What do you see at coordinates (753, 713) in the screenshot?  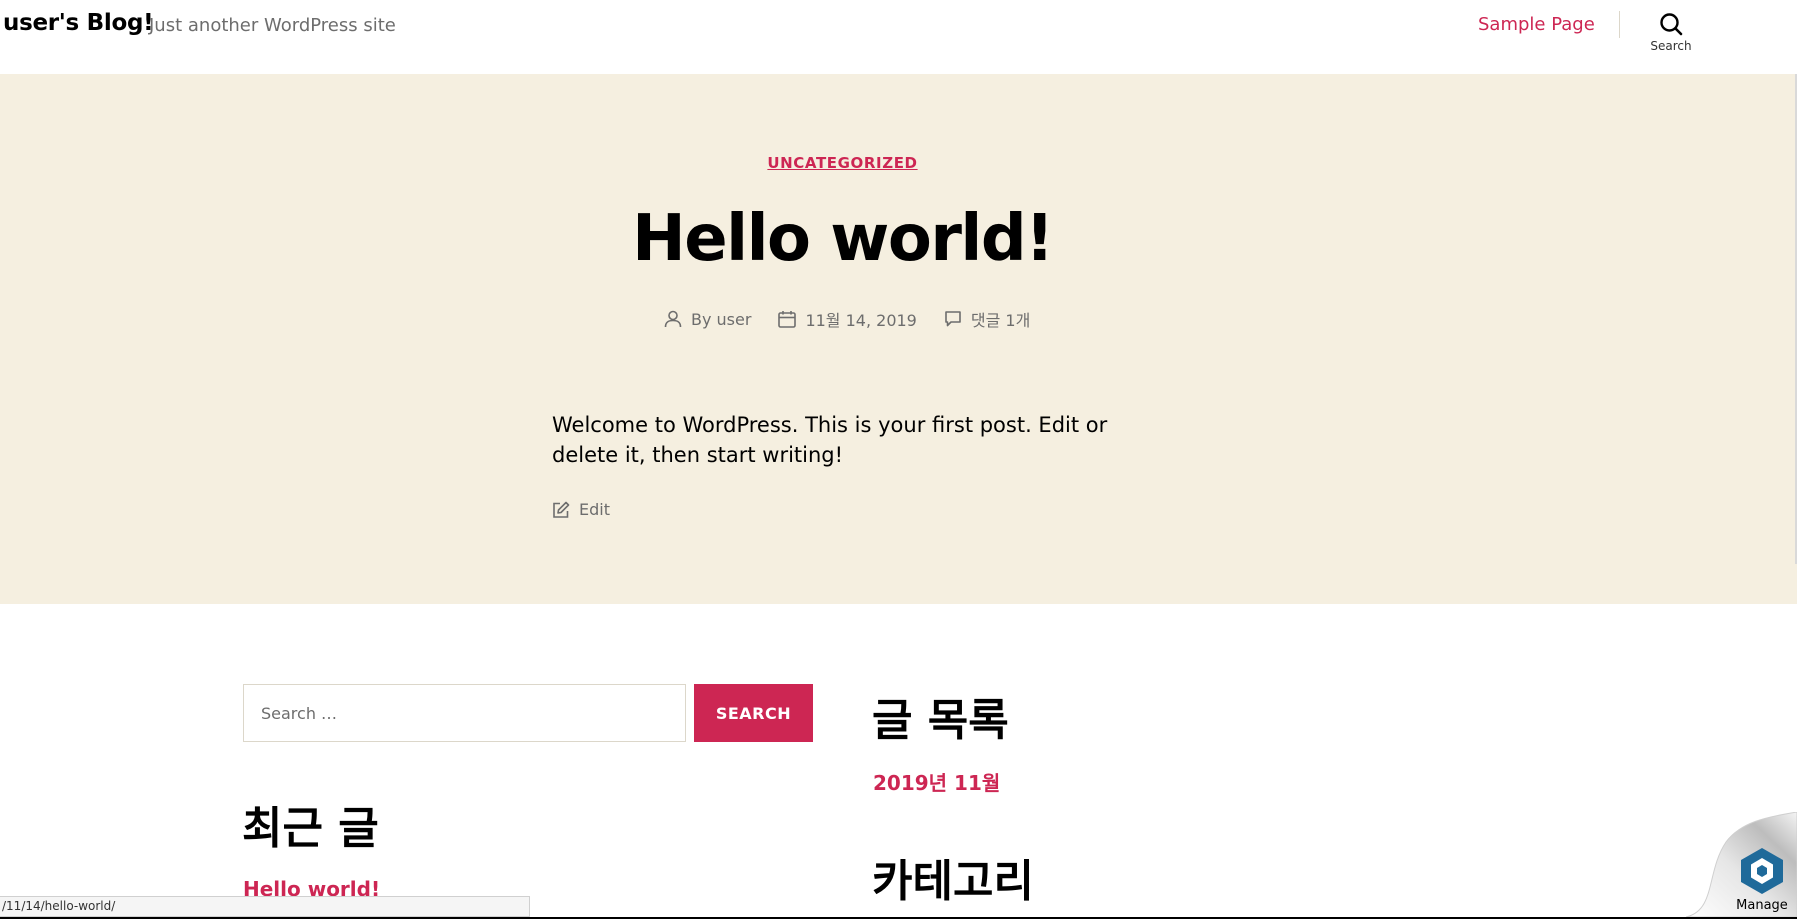 I see `search-submit-button: SEARCH` at bounding box center [753, 713].